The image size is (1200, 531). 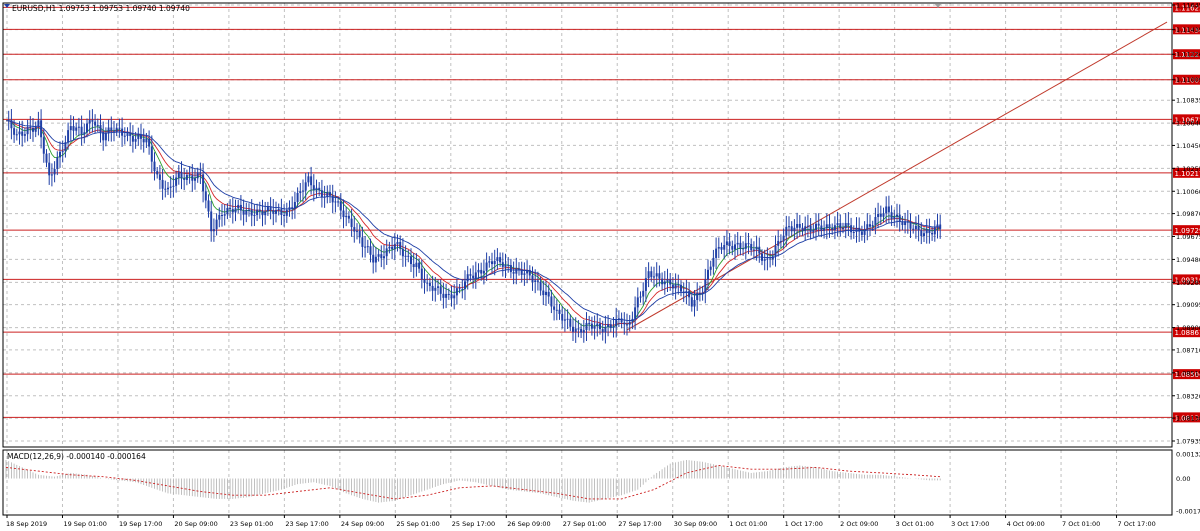 I want to click on time-tick-label: 30 Sep 09:00, so click(x=695, y=524).